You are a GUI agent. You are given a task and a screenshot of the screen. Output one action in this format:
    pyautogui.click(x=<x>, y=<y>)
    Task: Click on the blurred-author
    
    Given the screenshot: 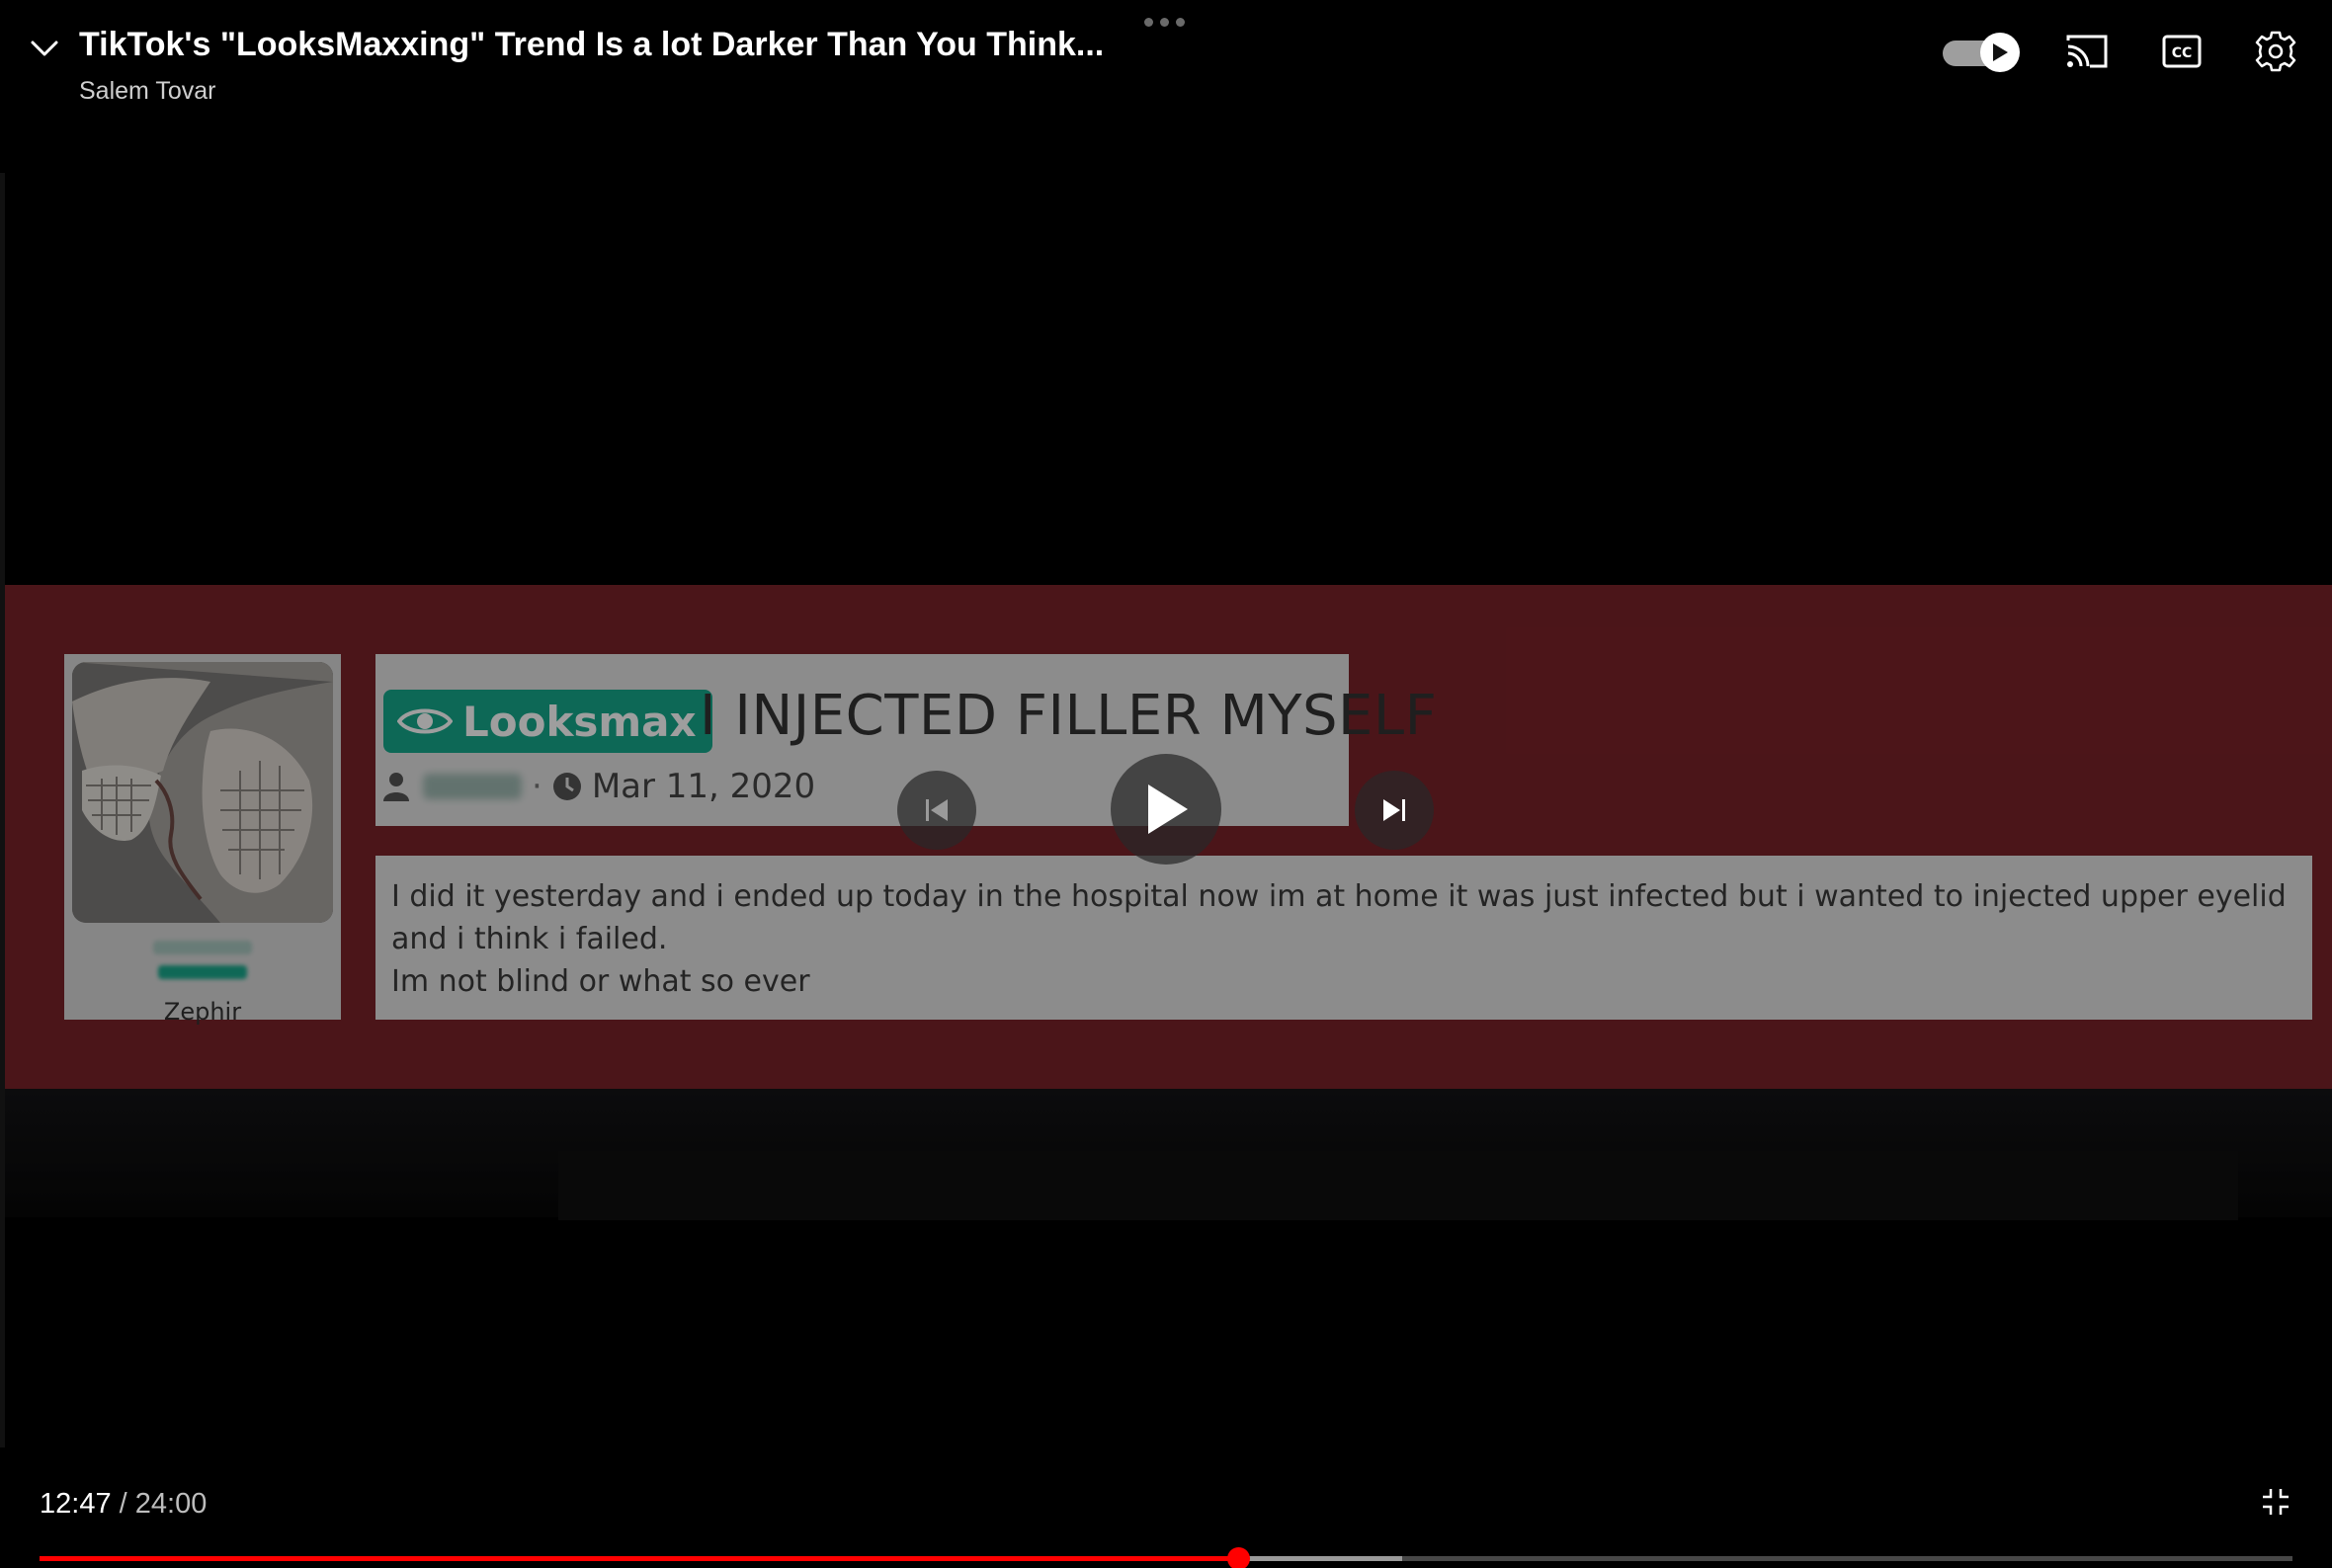 What is the action you would take?
    pyautogui.click(x=473, y=786)
    